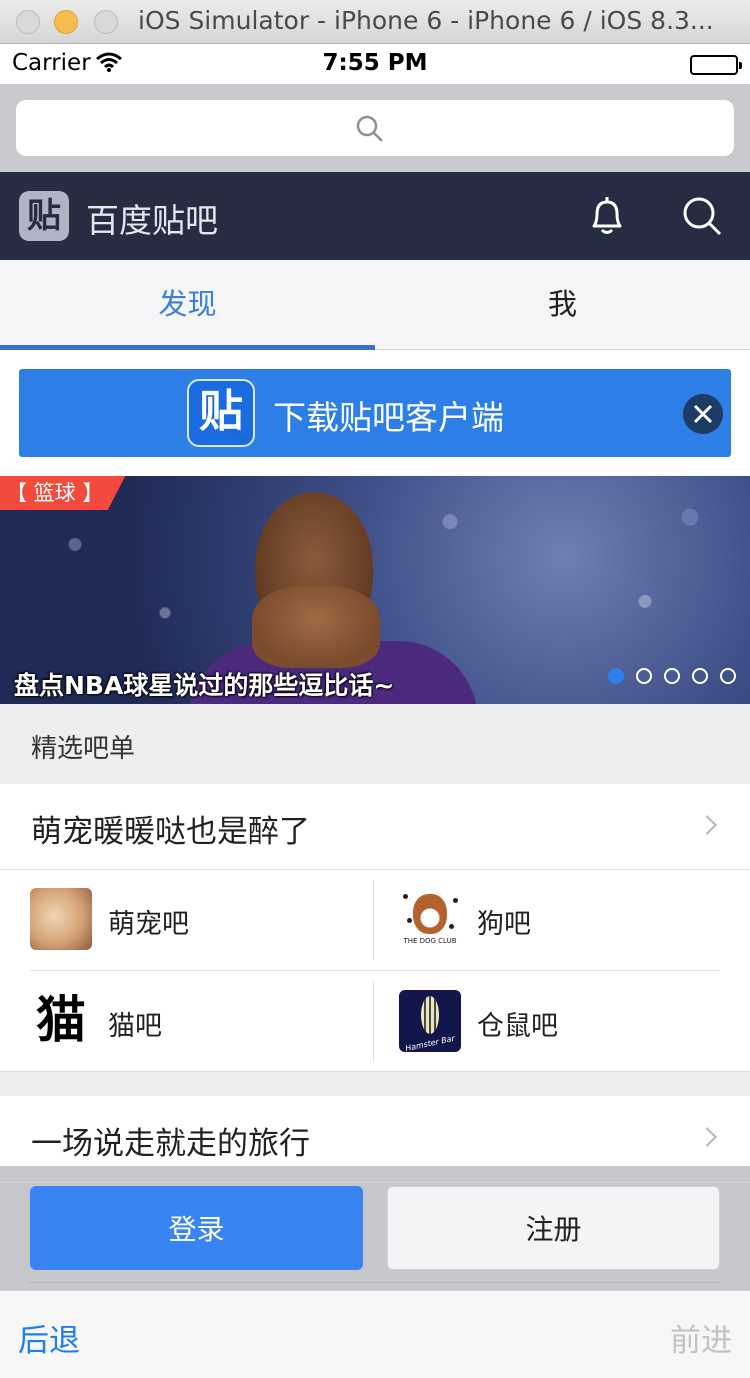  I want to click on bar-item-cats: 猫 猫吧, so click(202, 1022).